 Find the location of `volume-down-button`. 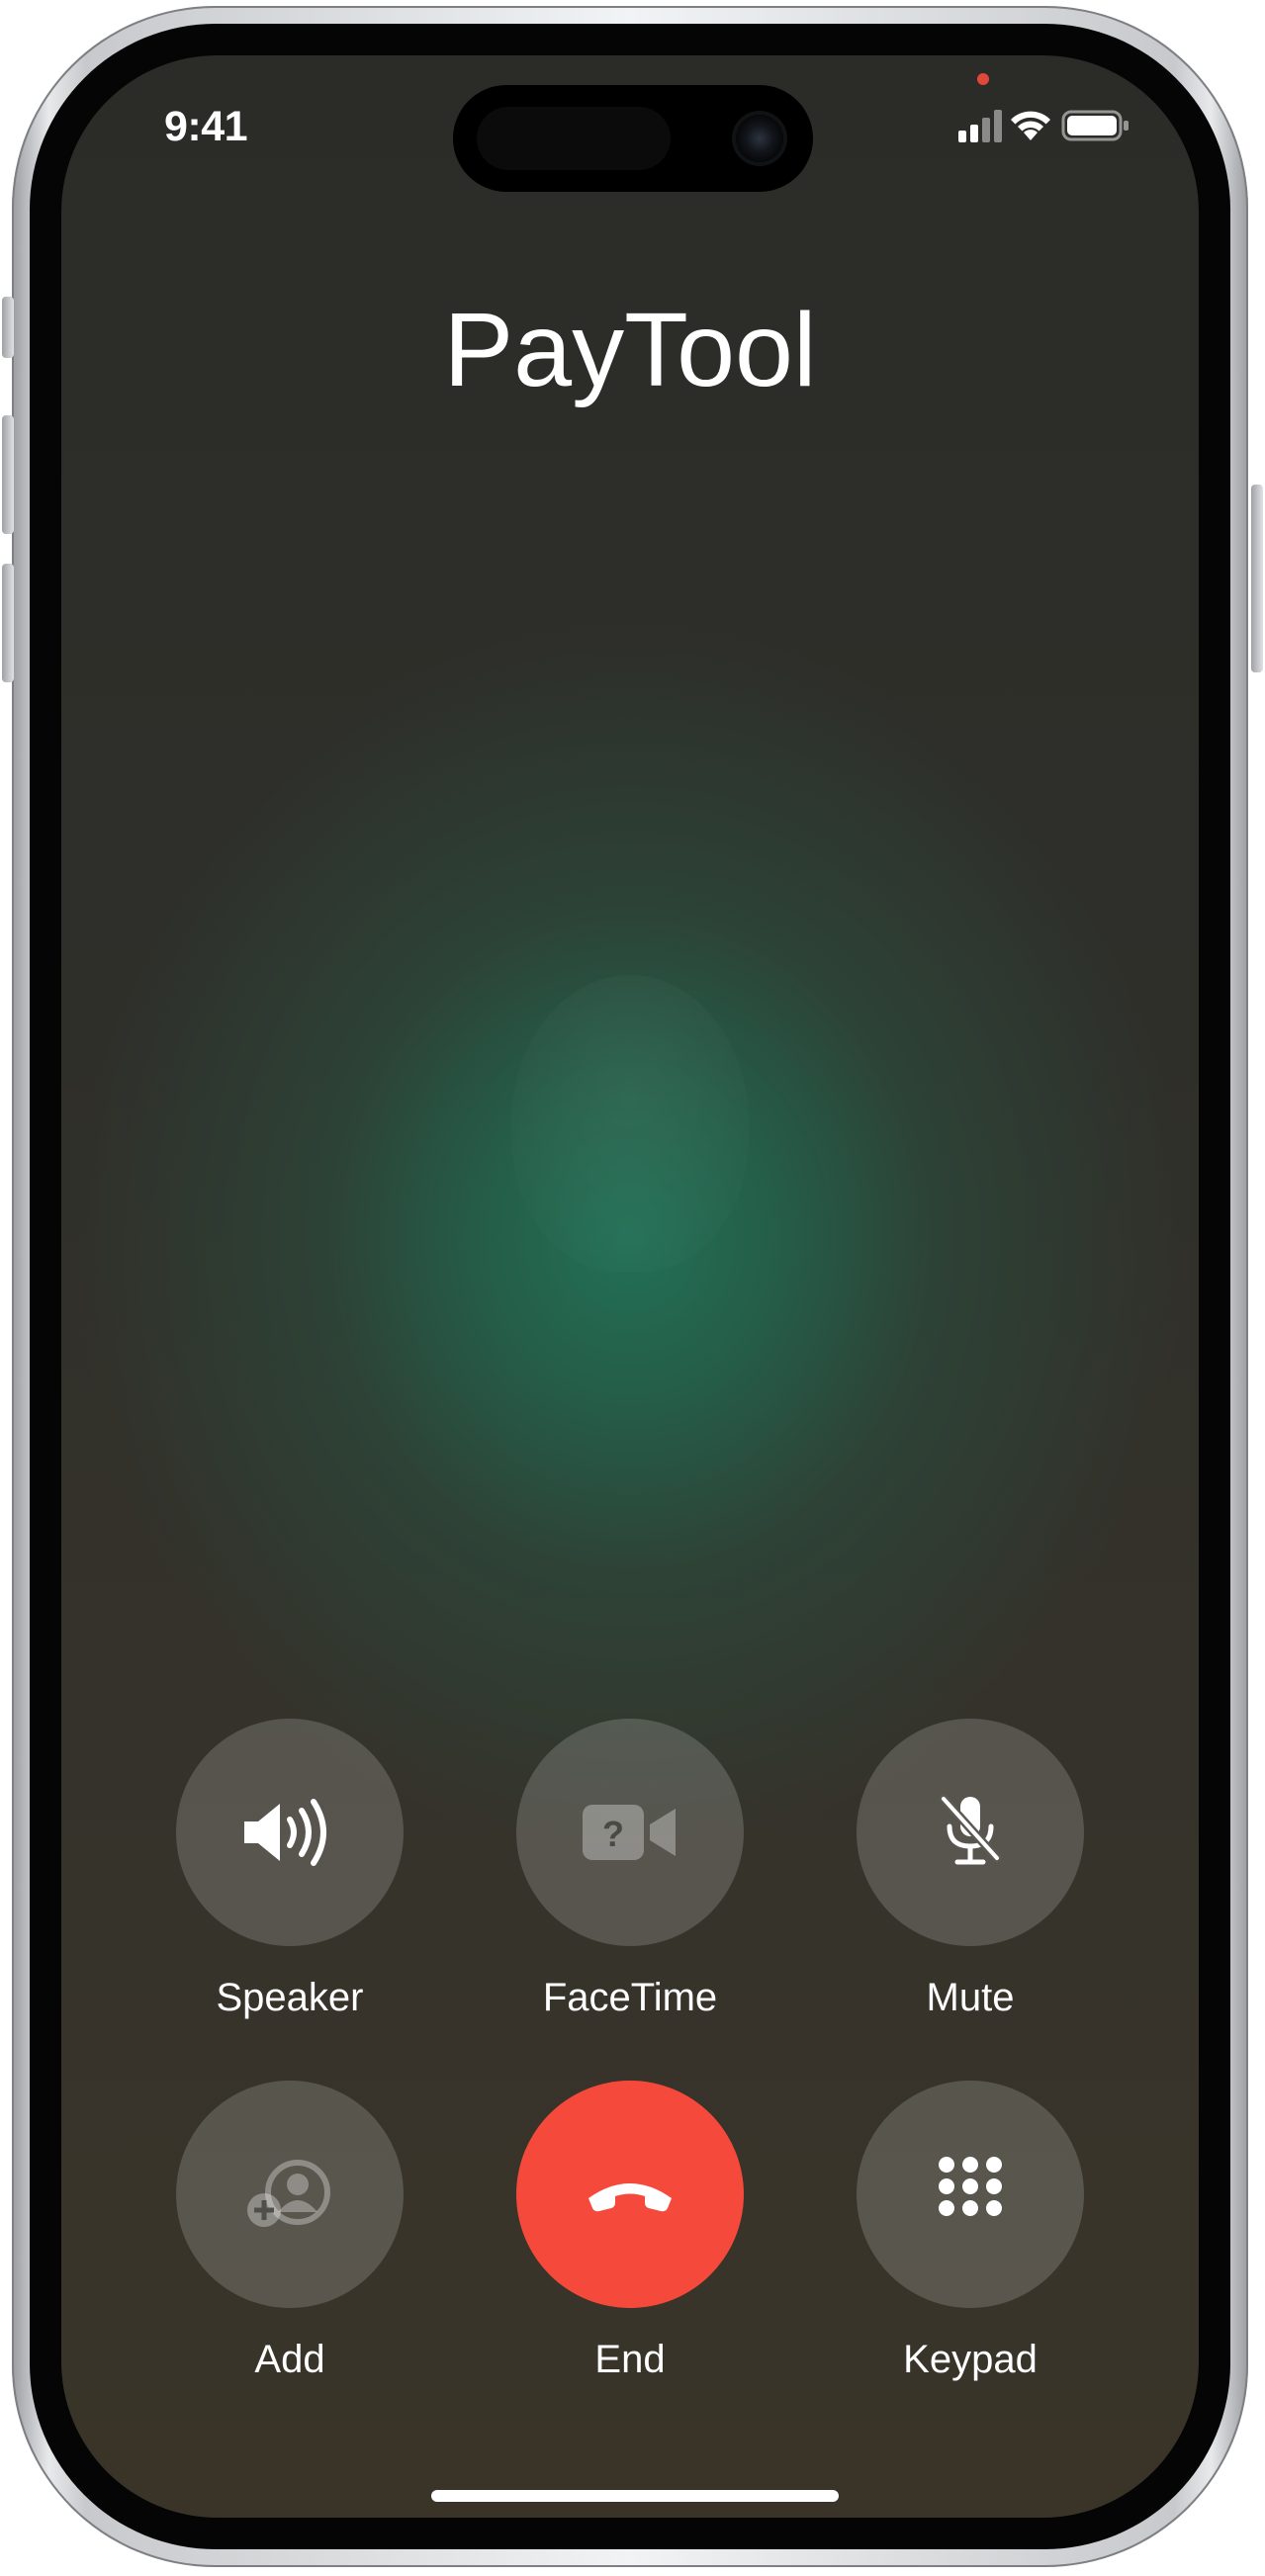

volume-down-button is located at coordinates (8, 623).